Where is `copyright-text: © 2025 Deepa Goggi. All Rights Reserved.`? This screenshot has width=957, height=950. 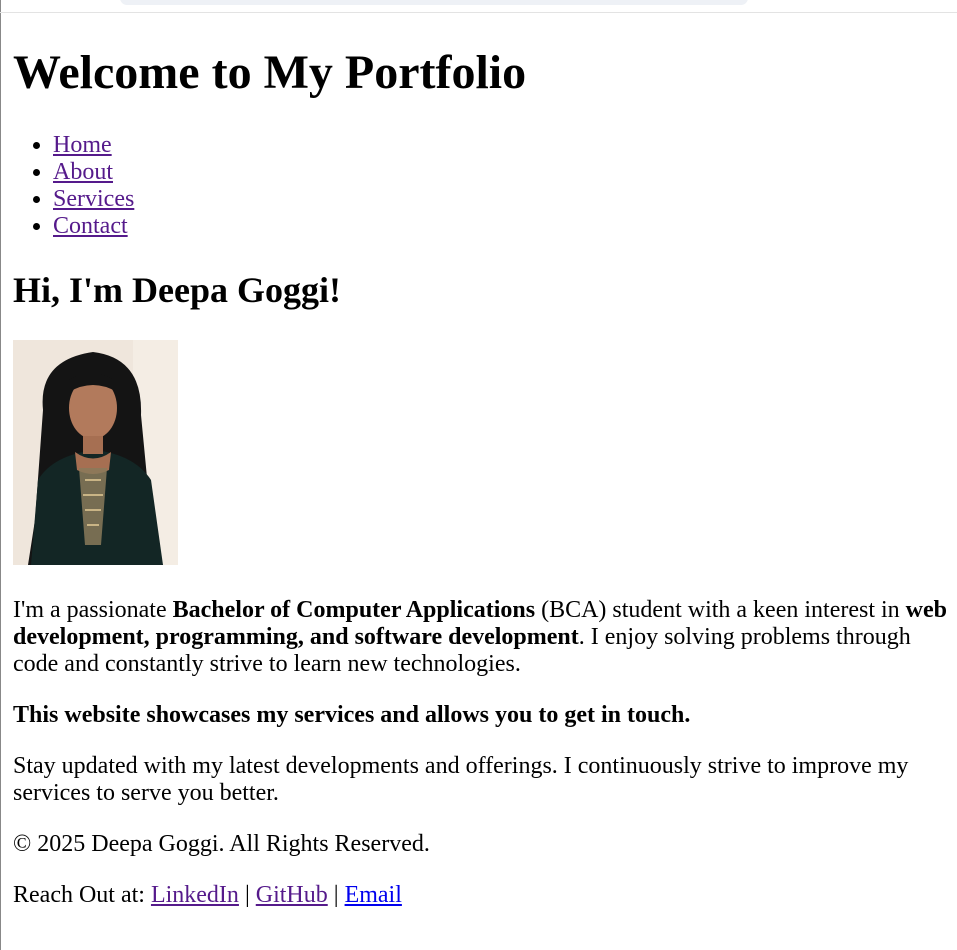
copyright-text: © 2025 Deepa Goggi. All Rights Reserved. is located at coordinates (221, 844).